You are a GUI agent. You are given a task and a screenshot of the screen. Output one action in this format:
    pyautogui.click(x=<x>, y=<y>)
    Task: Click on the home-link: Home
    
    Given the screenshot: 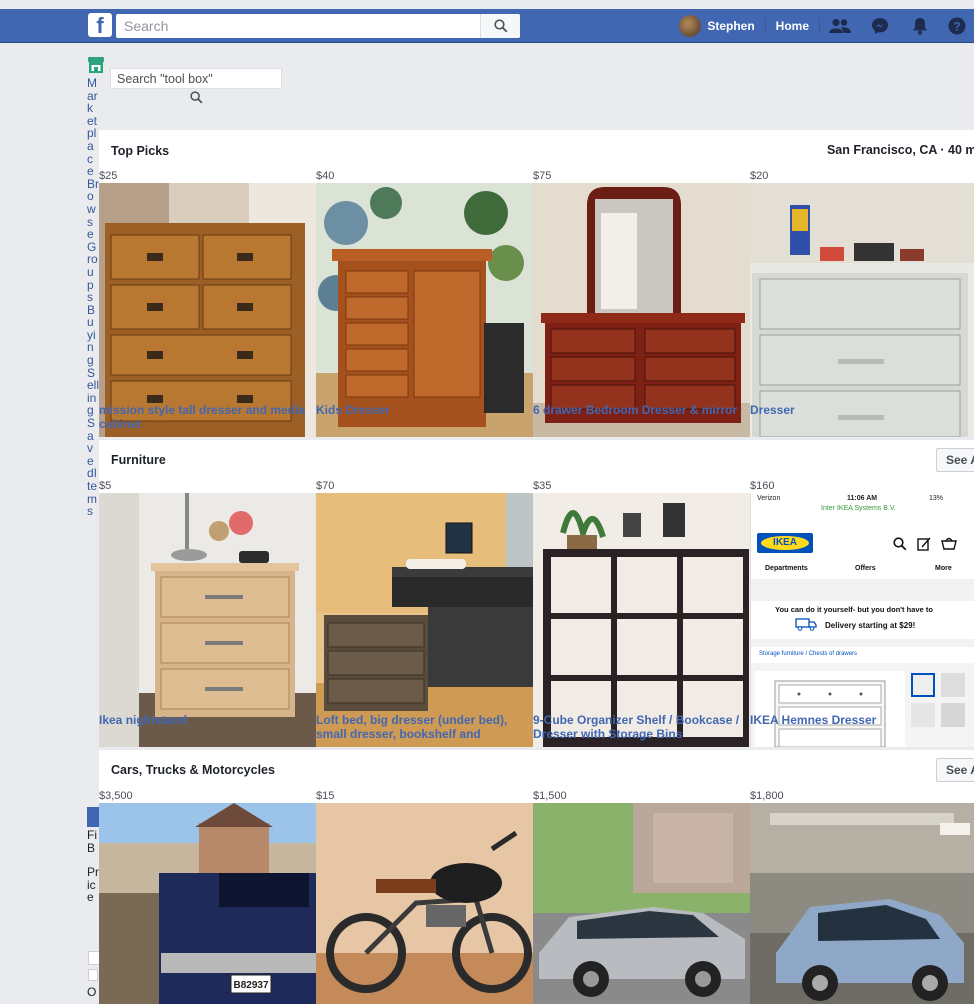 What is the action you would take?
    pyautogui.click(x=792, y=26)
    